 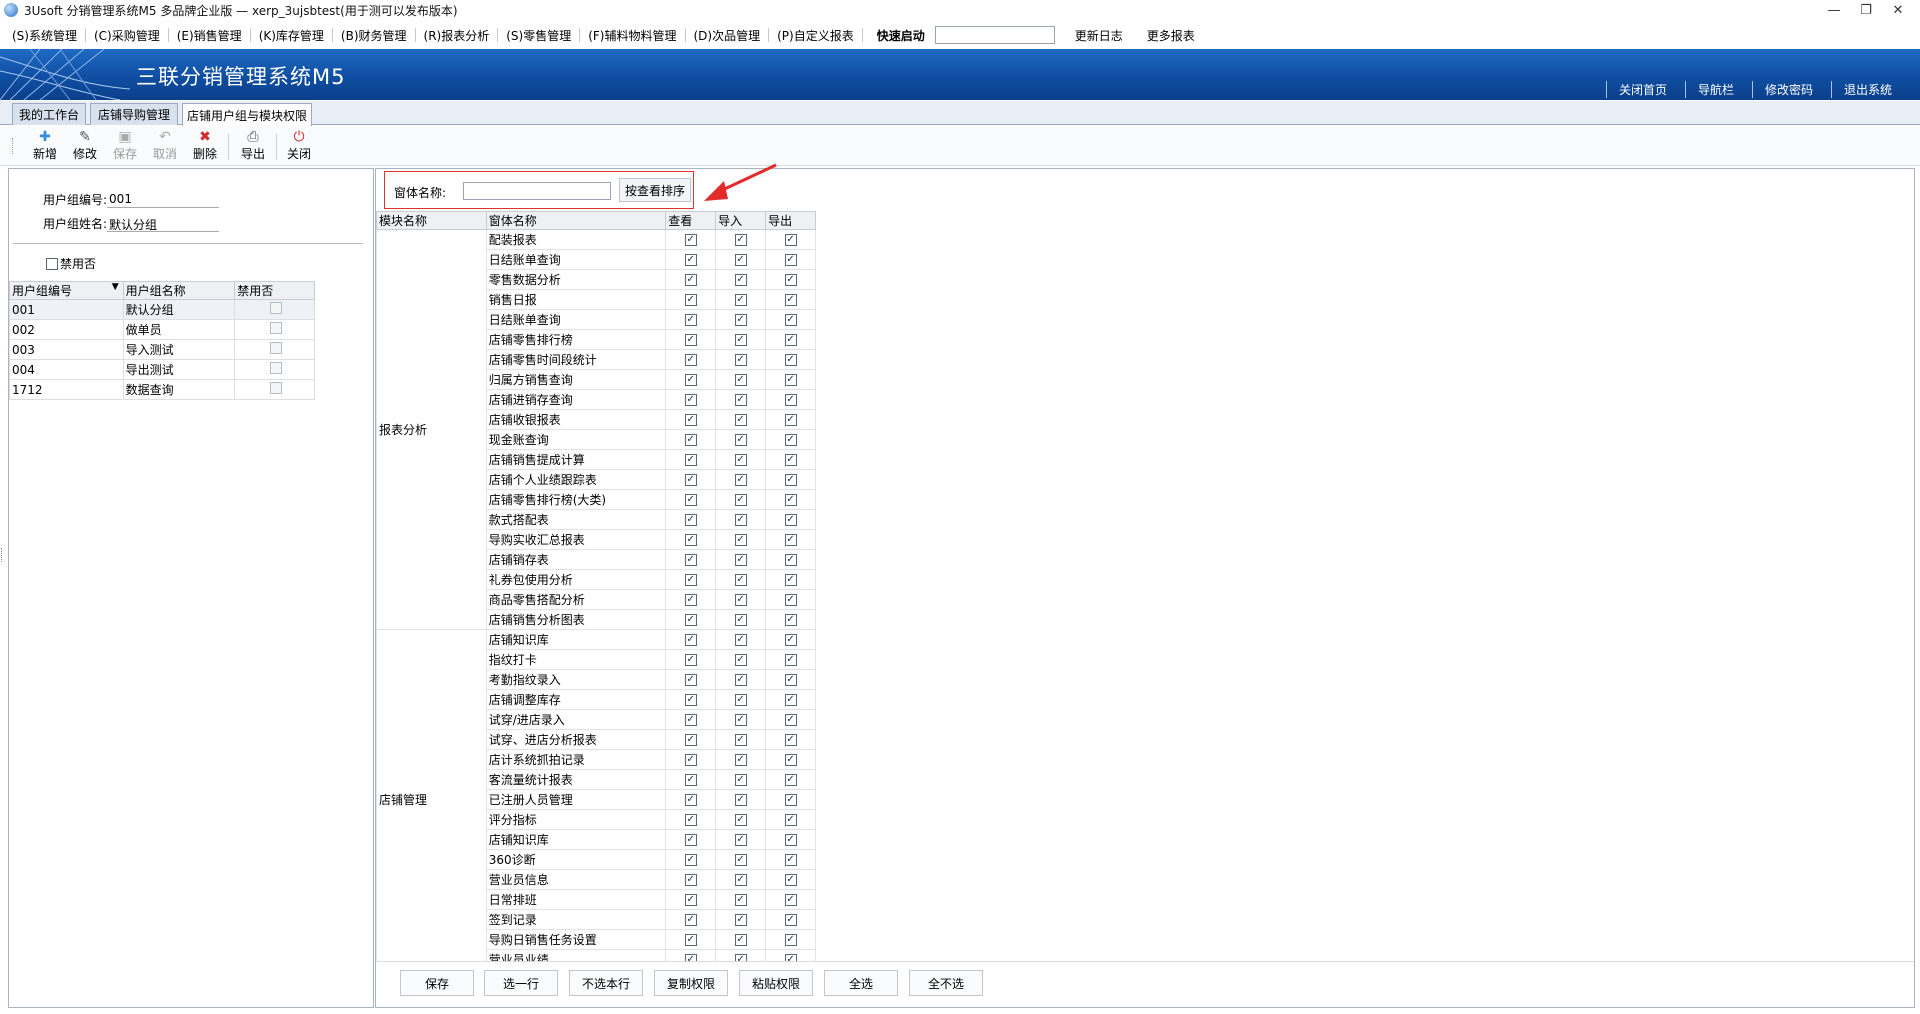 I want to click on sort-by-view-button: 按查看排序, so click(x=655, y=190).